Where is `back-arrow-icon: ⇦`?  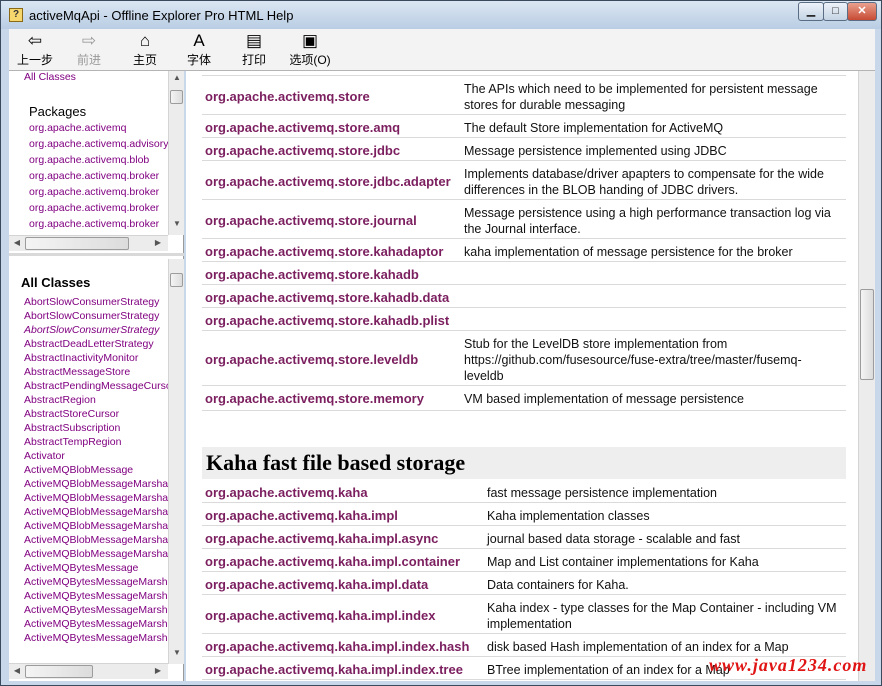
back-arrow-icon: ⇦ is located at coordinates (35, 40).